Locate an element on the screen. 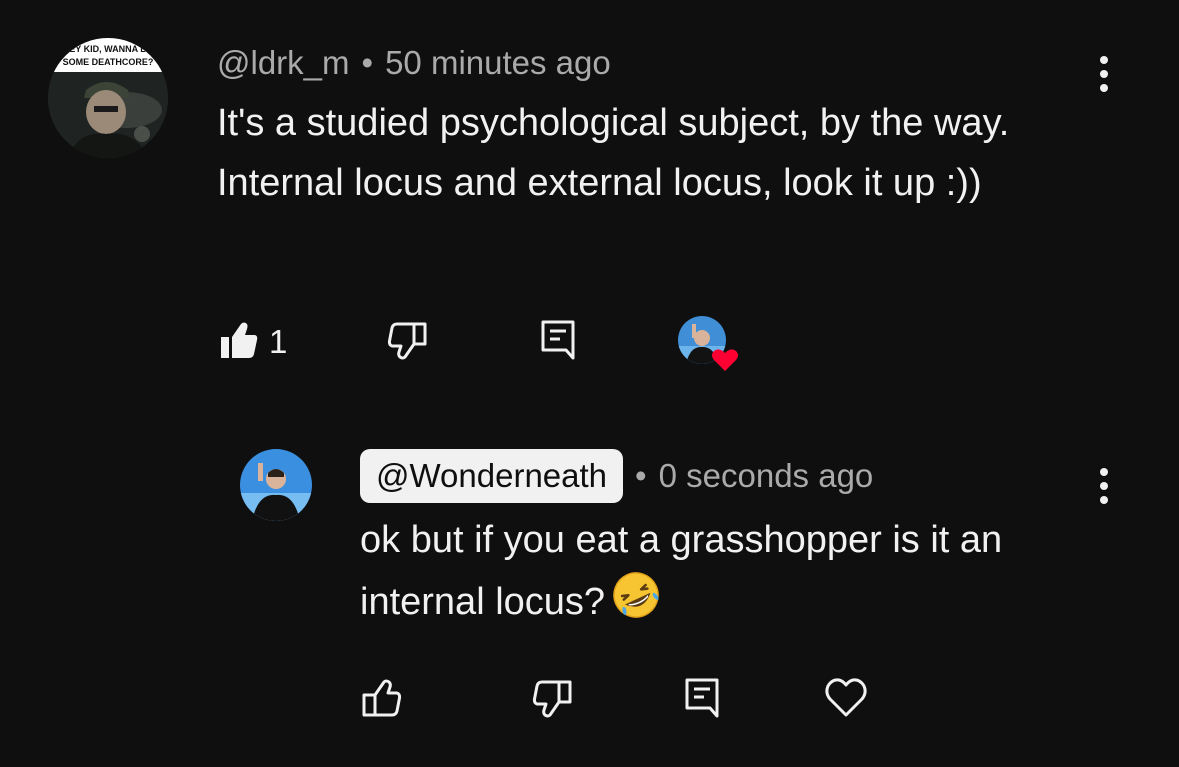 This screenshot has height=767, width=1179. heart-button is located at coordinates (846, 699).